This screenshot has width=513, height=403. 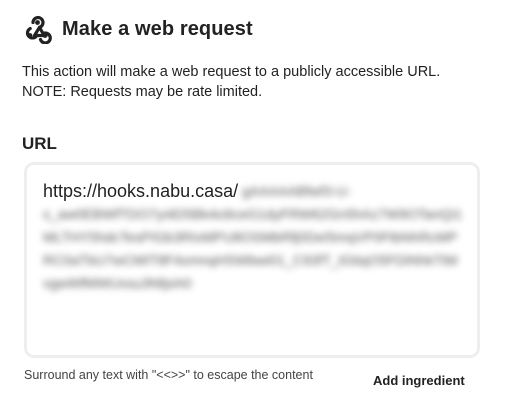 What do you see at coordinates (141, 191) in the screenshot?
I see `url-value-visible: https://hooks.nabu.casa/` at bounding box center [141, 191].